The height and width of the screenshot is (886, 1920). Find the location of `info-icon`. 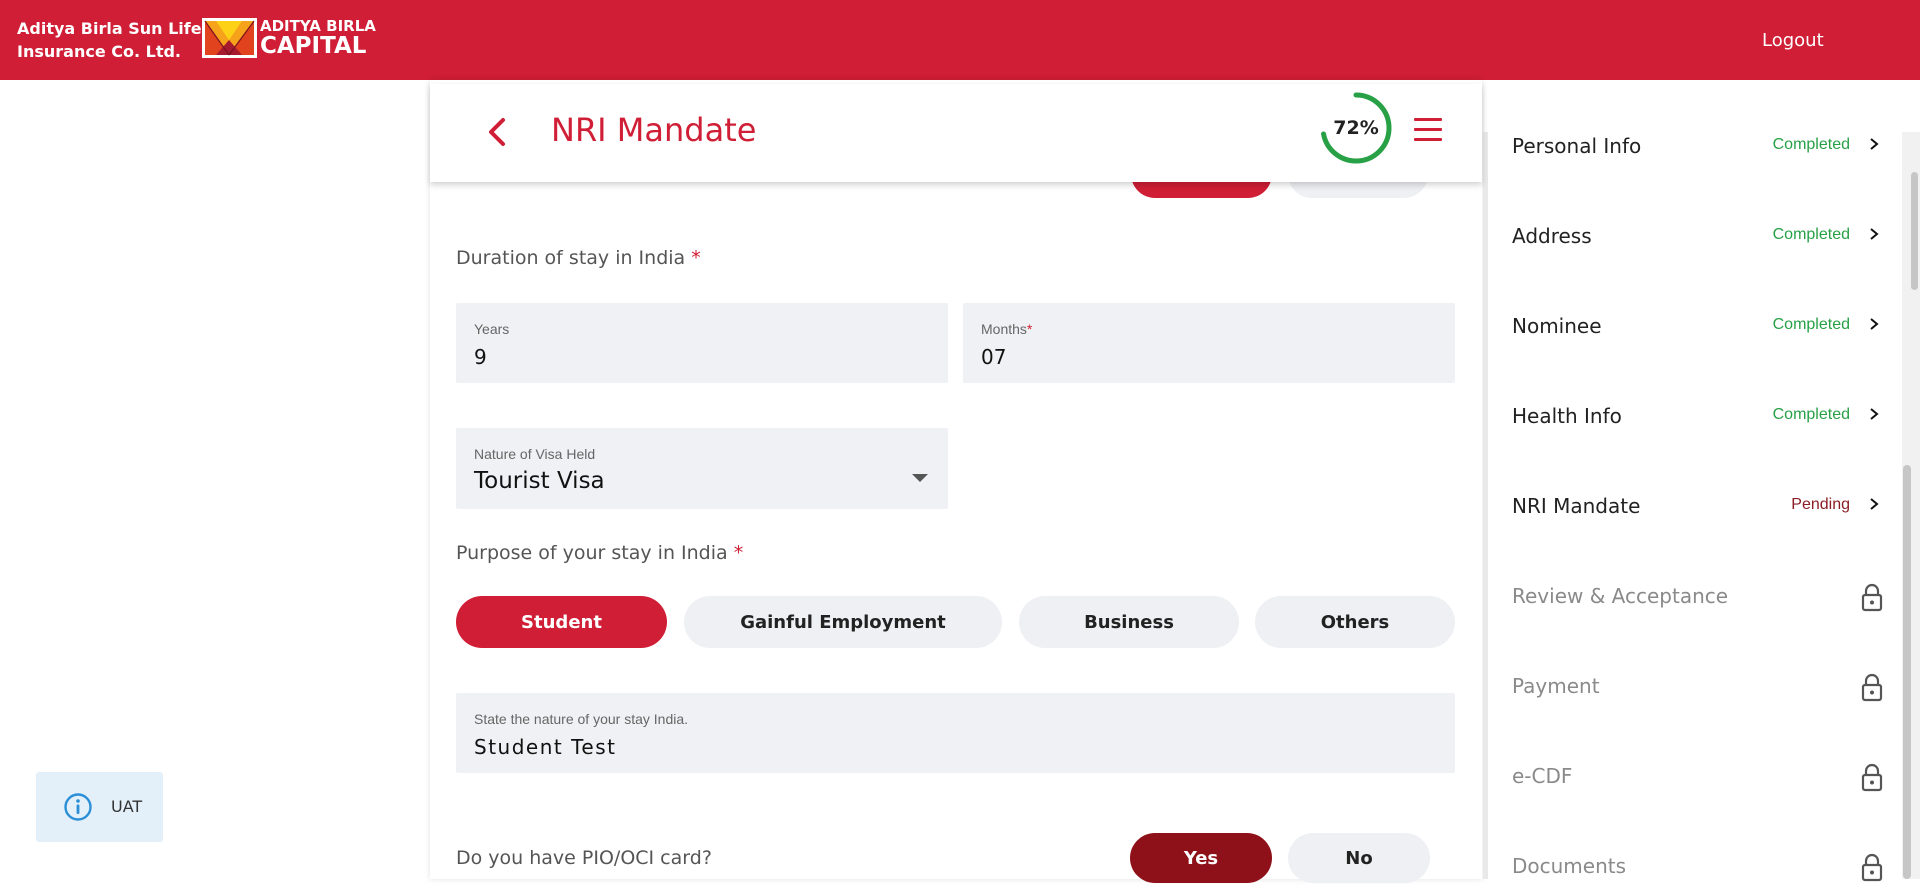

info-icon is located at coordinates (78, 807).